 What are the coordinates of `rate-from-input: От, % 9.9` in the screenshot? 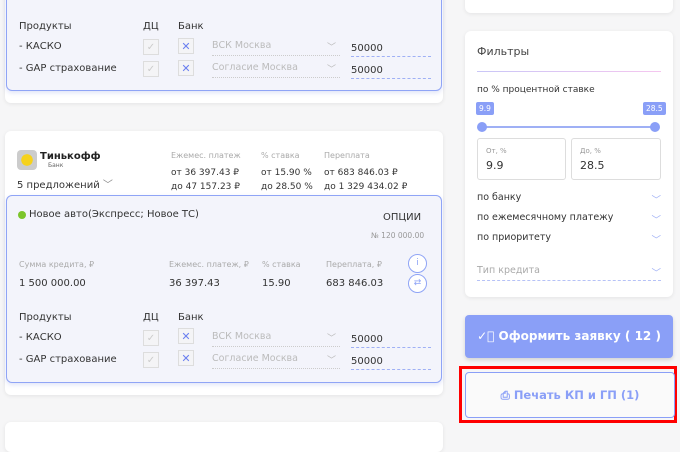 It's located at (521, 159).